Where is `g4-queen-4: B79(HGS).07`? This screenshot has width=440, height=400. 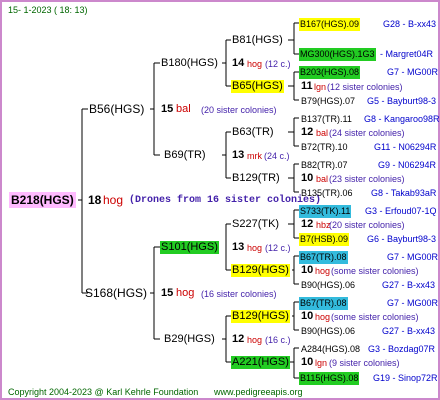
g4-queen-4: B79(HGS).07 is located at coordinates (328, 101).